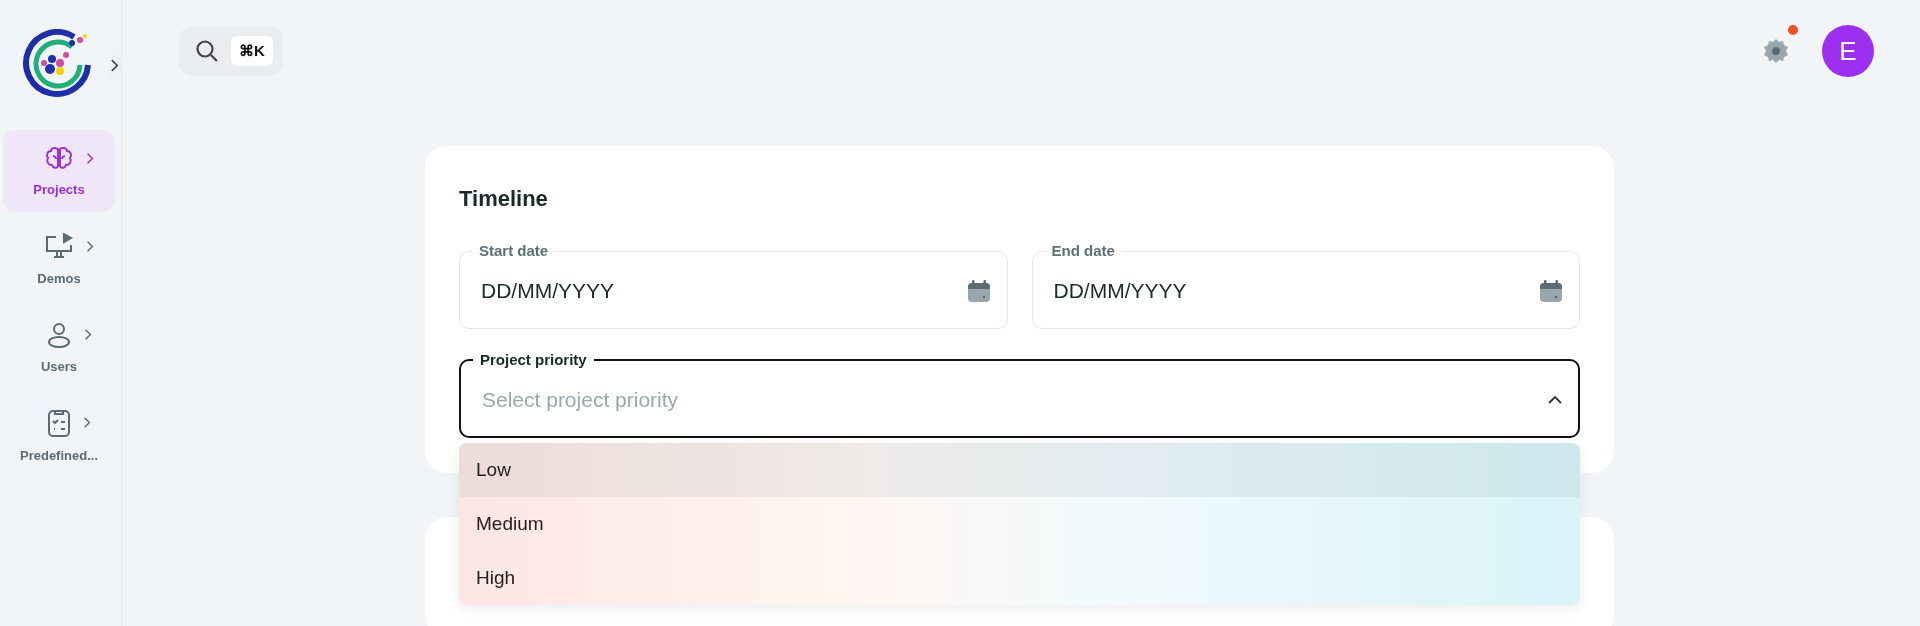 The image size is (1920, 626). I want to click on date-field: Start date DD/MM/YYYY, so click(733, 285).